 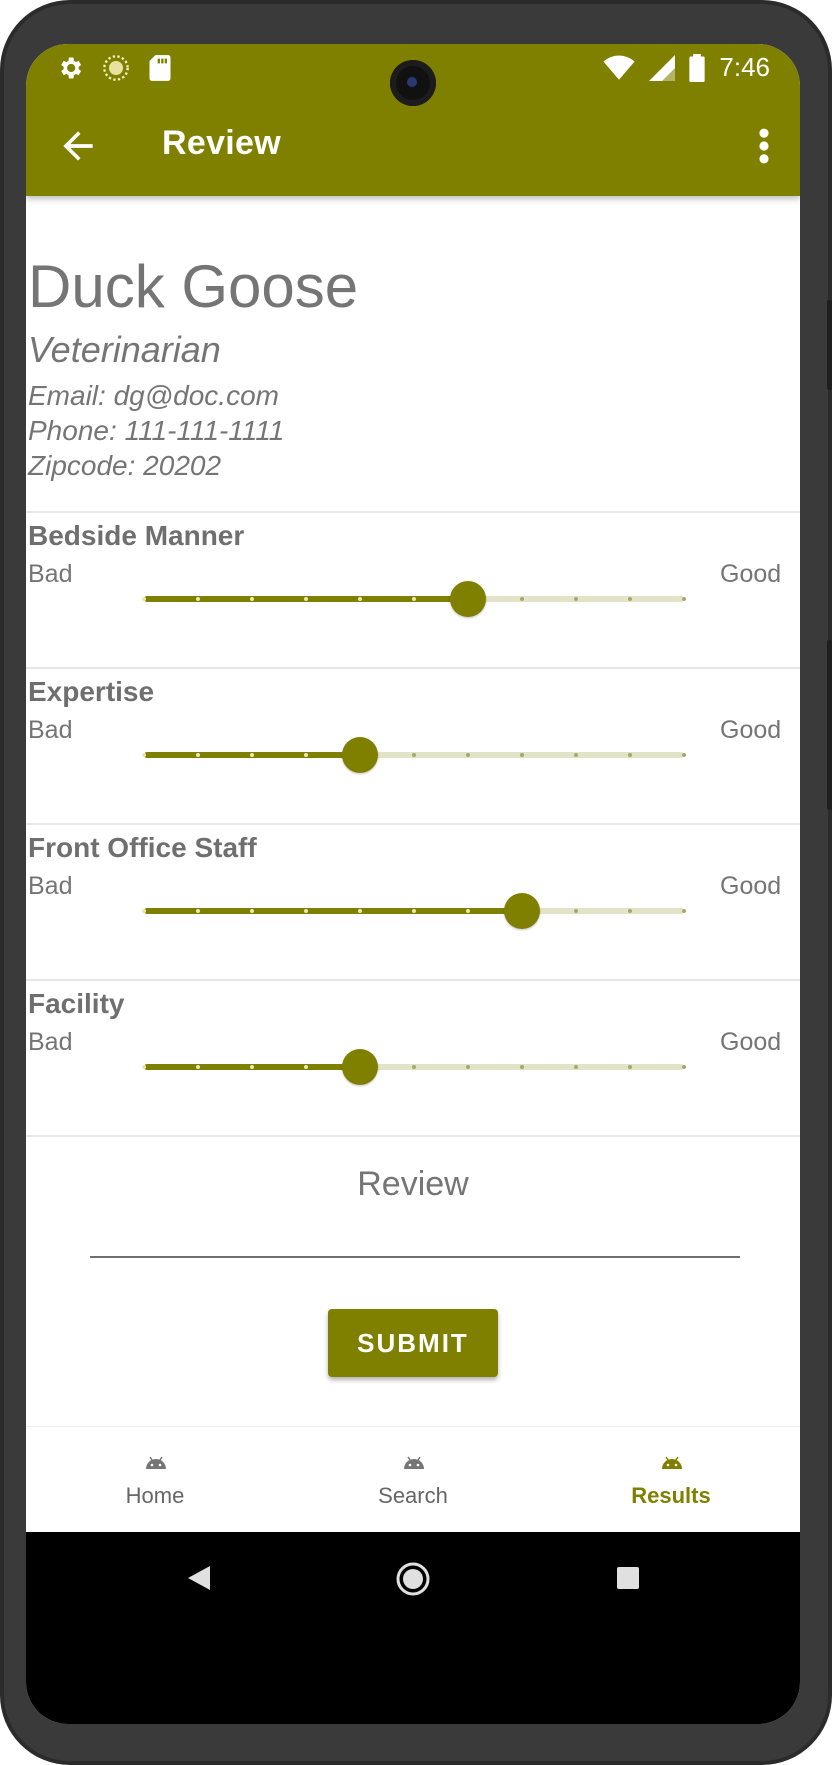 What do you see at coordinates (156, 430) in the screenshot?
I see `doctor-phone: Phone: 111-111-1111` at bounding box center [156, 430].